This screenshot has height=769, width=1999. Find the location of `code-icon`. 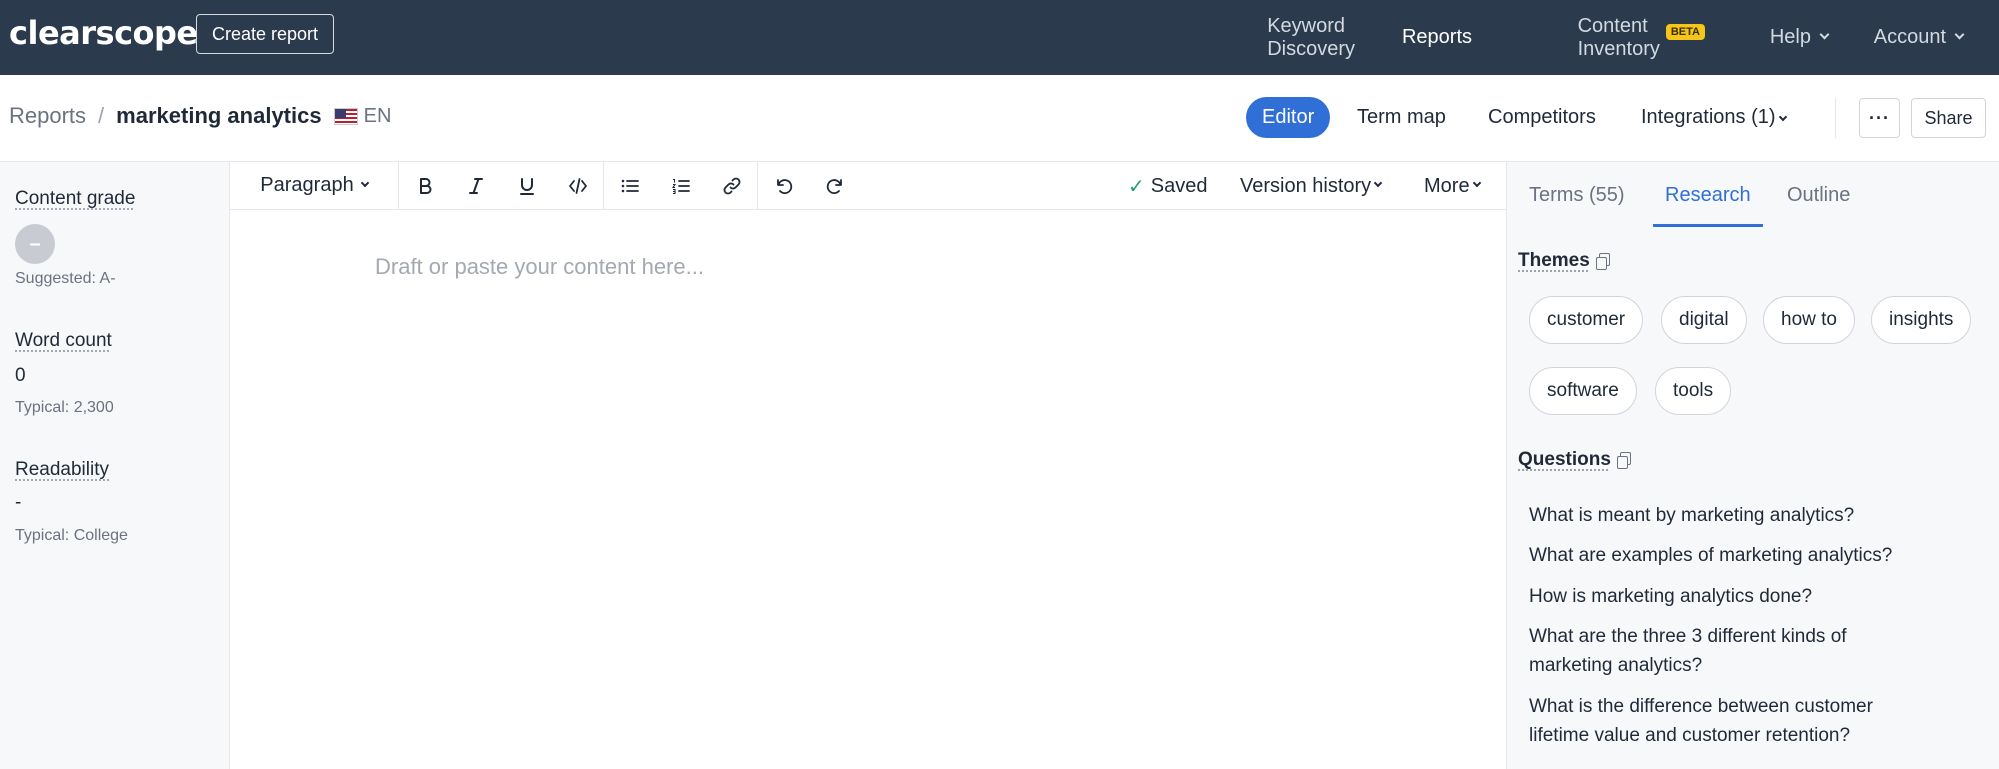

code-icon is located at coordinates (577, 185).